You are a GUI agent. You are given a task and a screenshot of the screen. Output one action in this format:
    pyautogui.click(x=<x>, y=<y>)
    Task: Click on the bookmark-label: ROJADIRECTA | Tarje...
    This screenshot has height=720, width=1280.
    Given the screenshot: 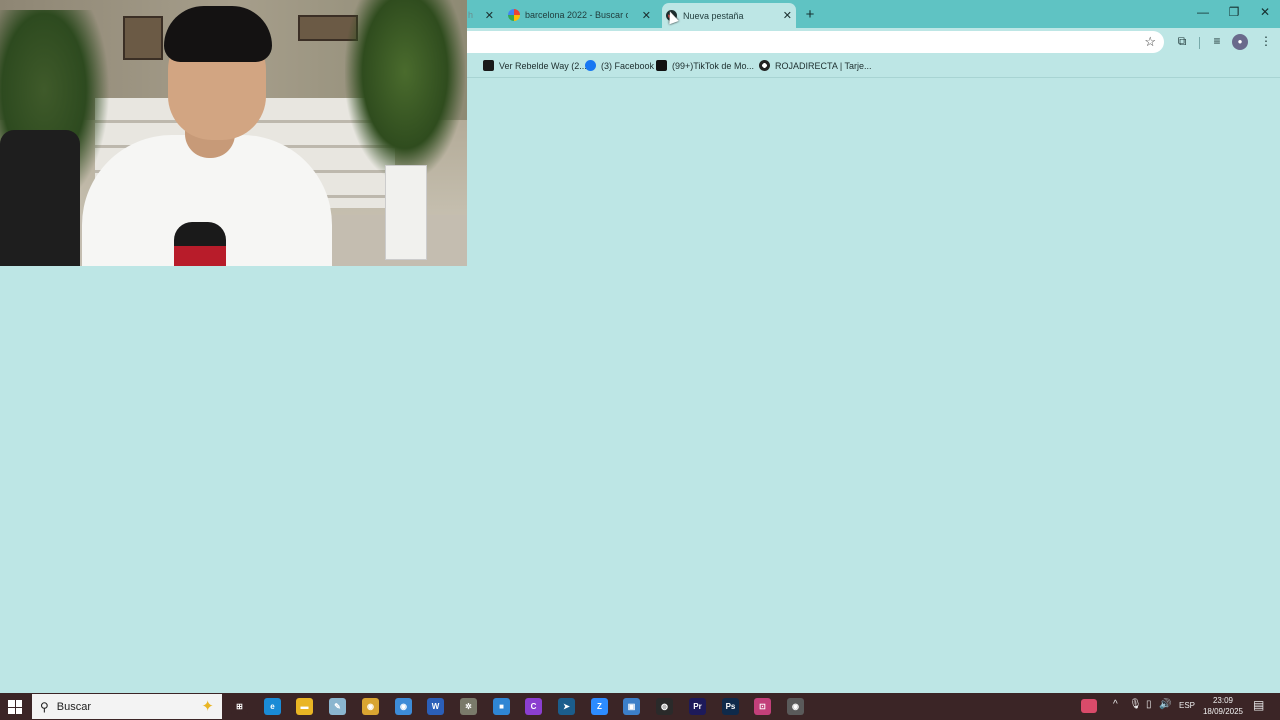 What is the action you would take?
    pyautogui.click(x=823, y=65)
    